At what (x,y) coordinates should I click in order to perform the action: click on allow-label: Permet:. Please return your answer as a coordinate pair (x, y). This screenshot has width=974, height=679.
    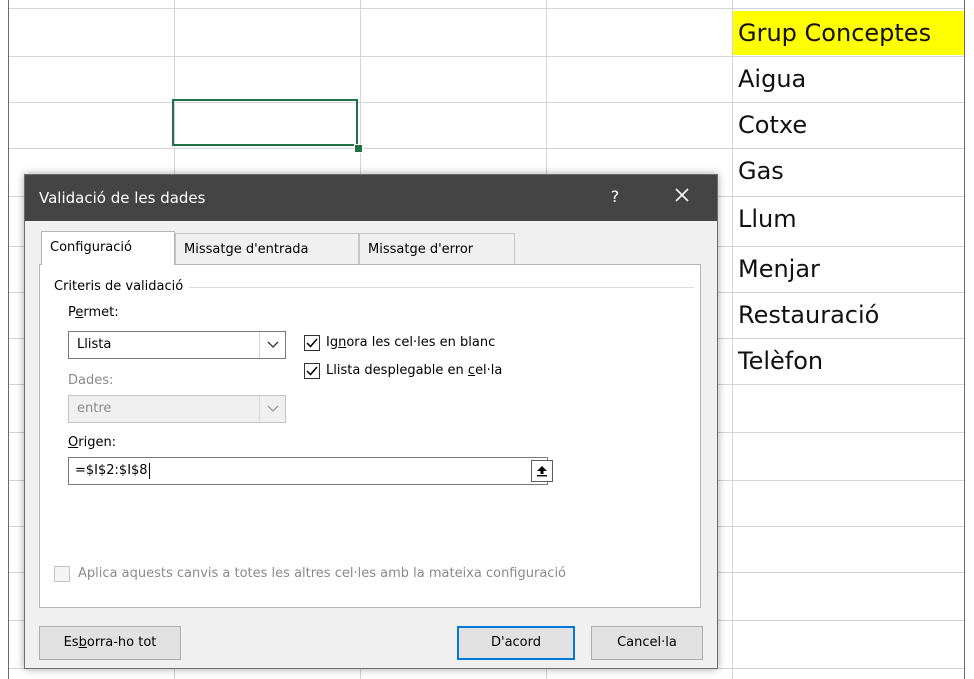
    Looking at the image, I should click on (93, 312).